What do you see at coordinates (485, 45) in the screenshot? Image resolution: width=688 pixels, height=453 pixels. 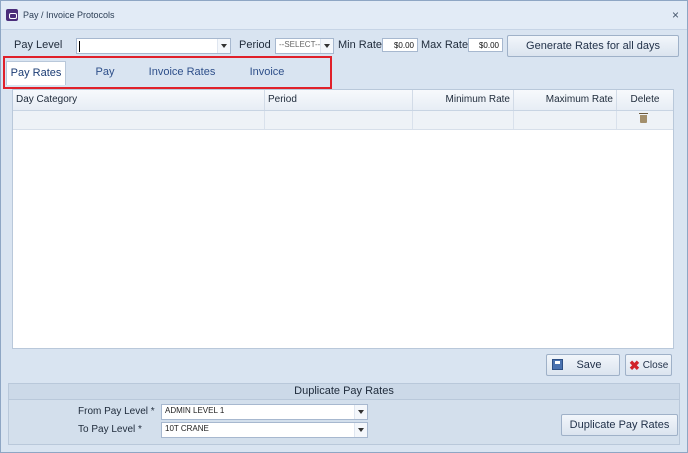 I see `max-rate-input: $0.00` at bounding box center [485, 45].